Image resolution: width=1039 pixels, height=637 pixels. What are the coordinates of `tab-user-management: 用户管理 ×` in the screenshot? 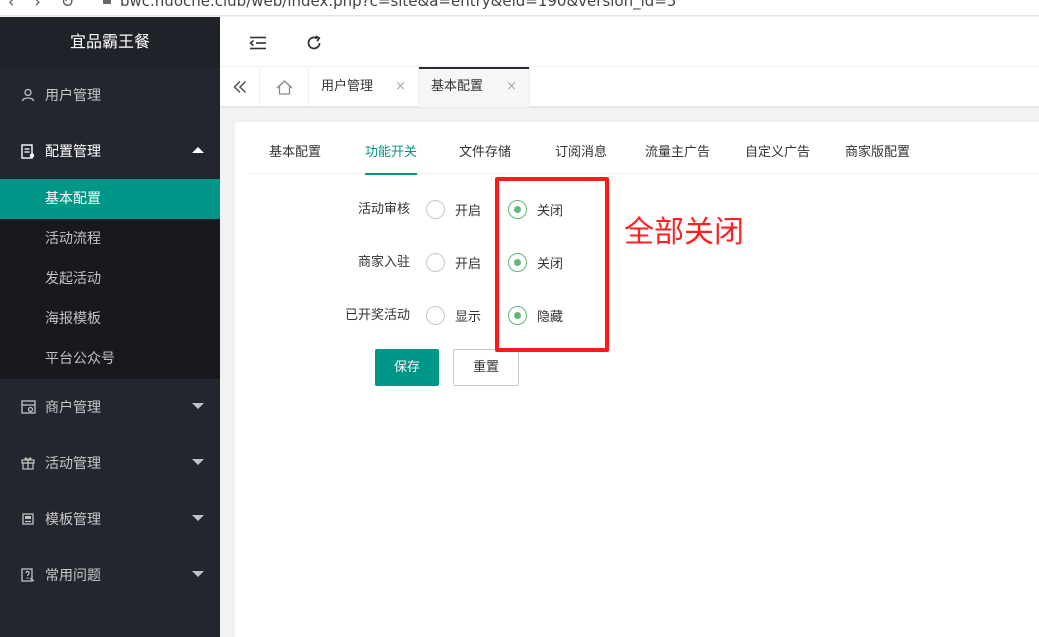 It's located at (364, 87).